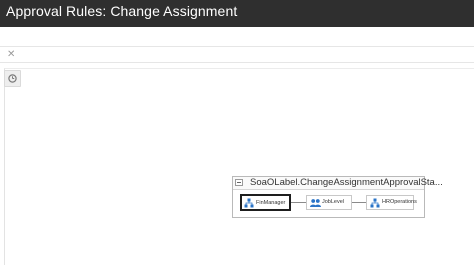  Describe the element at coordinates (333, 202) in the screenshot. I see `node-label: JobLevel` at that location.